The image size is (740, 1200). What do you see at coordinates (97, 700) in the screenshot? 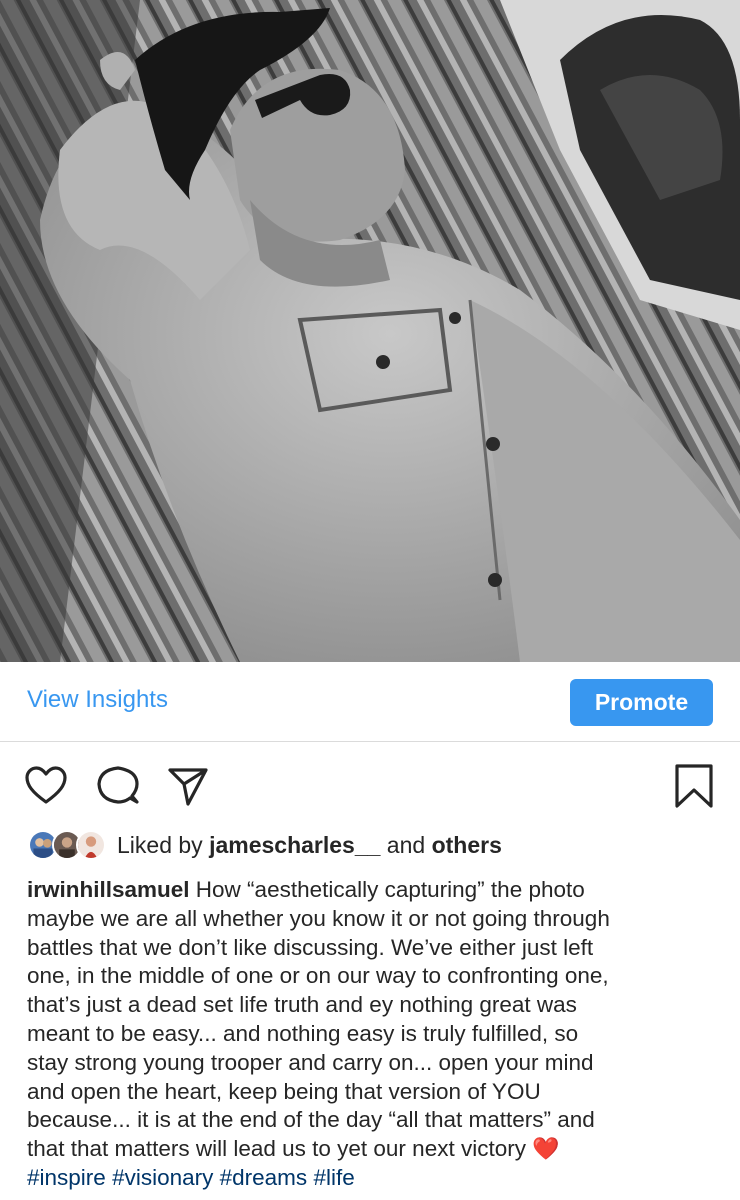
I see `view-insights-link: View Insights` at bounding box center [97, 700].